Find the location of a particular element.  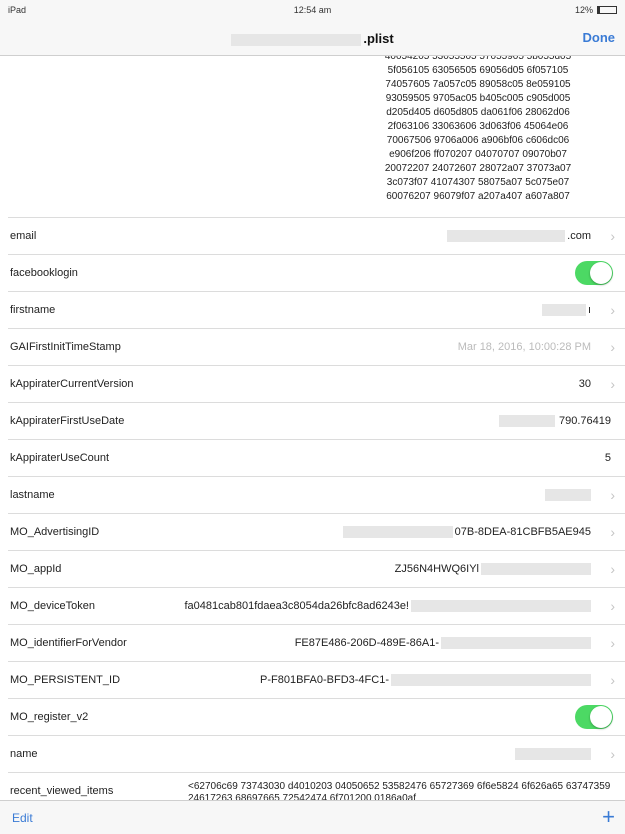

page-title: .plist is located at coordinates (312, 38).